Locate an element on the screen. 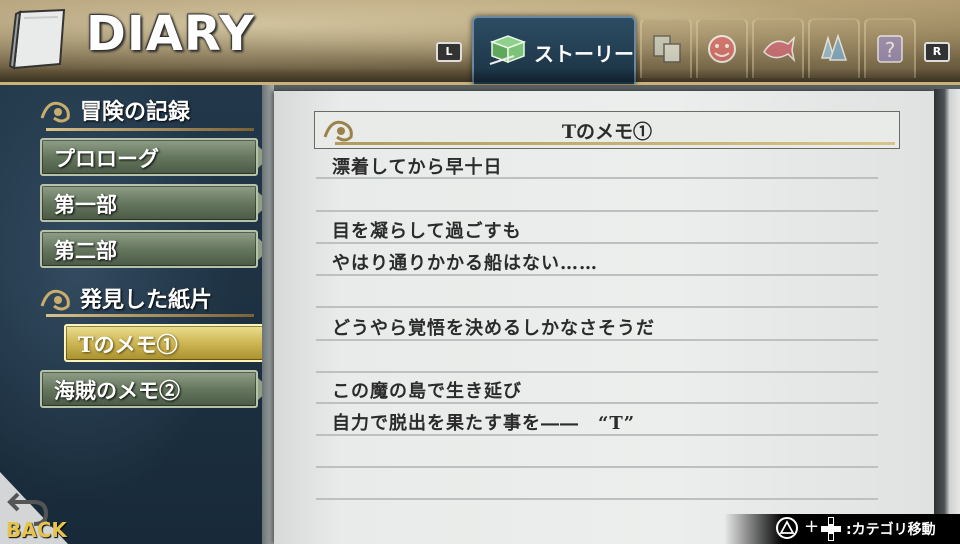 The image size is (960, 544). controls-hint: + :カテゴリ移動 is located at coordinates (842, 529).